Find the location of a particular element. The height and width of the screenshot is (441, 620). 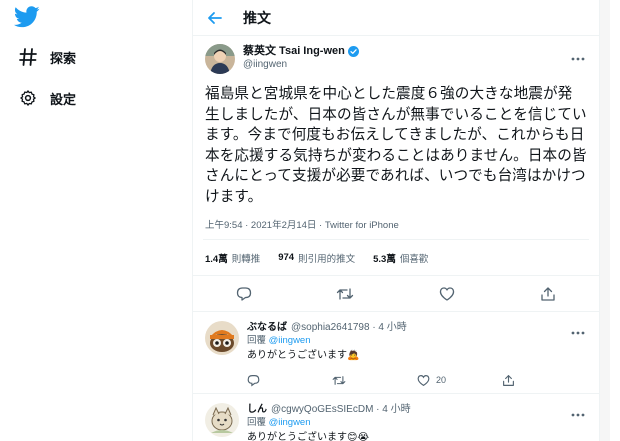

scrollbar is located at coordinates (605, 220).